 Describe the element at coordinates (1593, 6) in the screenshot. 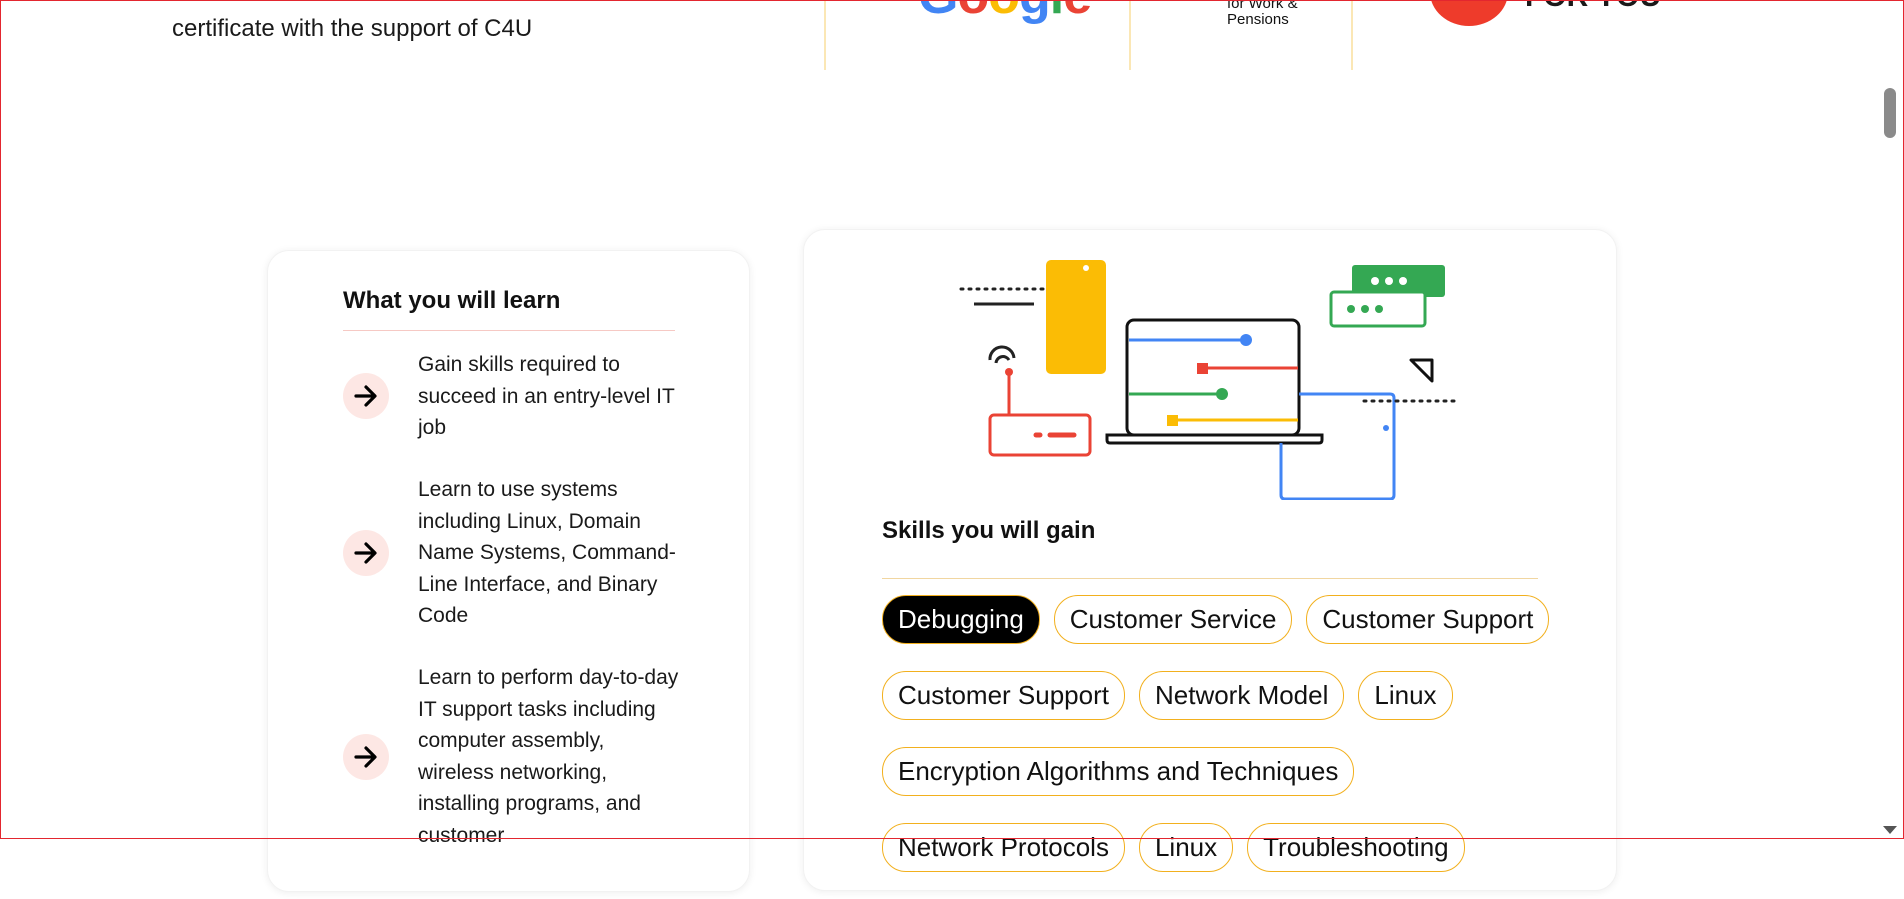

I see `c4u-logo-text: FOR YOU` at that location.